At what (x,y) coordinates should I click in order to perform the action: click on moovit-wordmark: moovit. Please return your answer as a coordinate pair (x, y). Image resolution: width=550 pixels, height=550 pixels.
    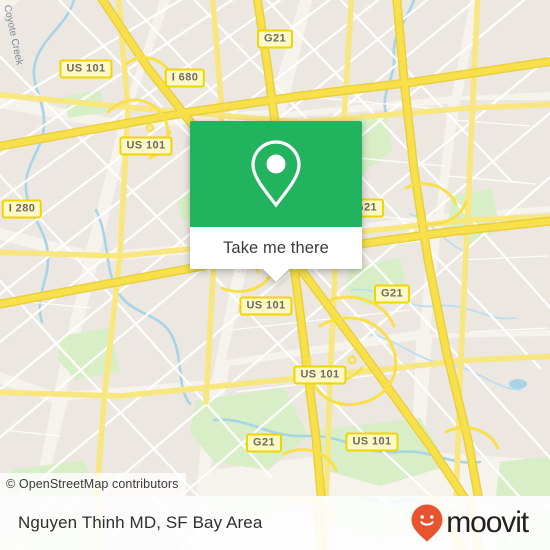
    Looking at the image, I should click on (487, 522).